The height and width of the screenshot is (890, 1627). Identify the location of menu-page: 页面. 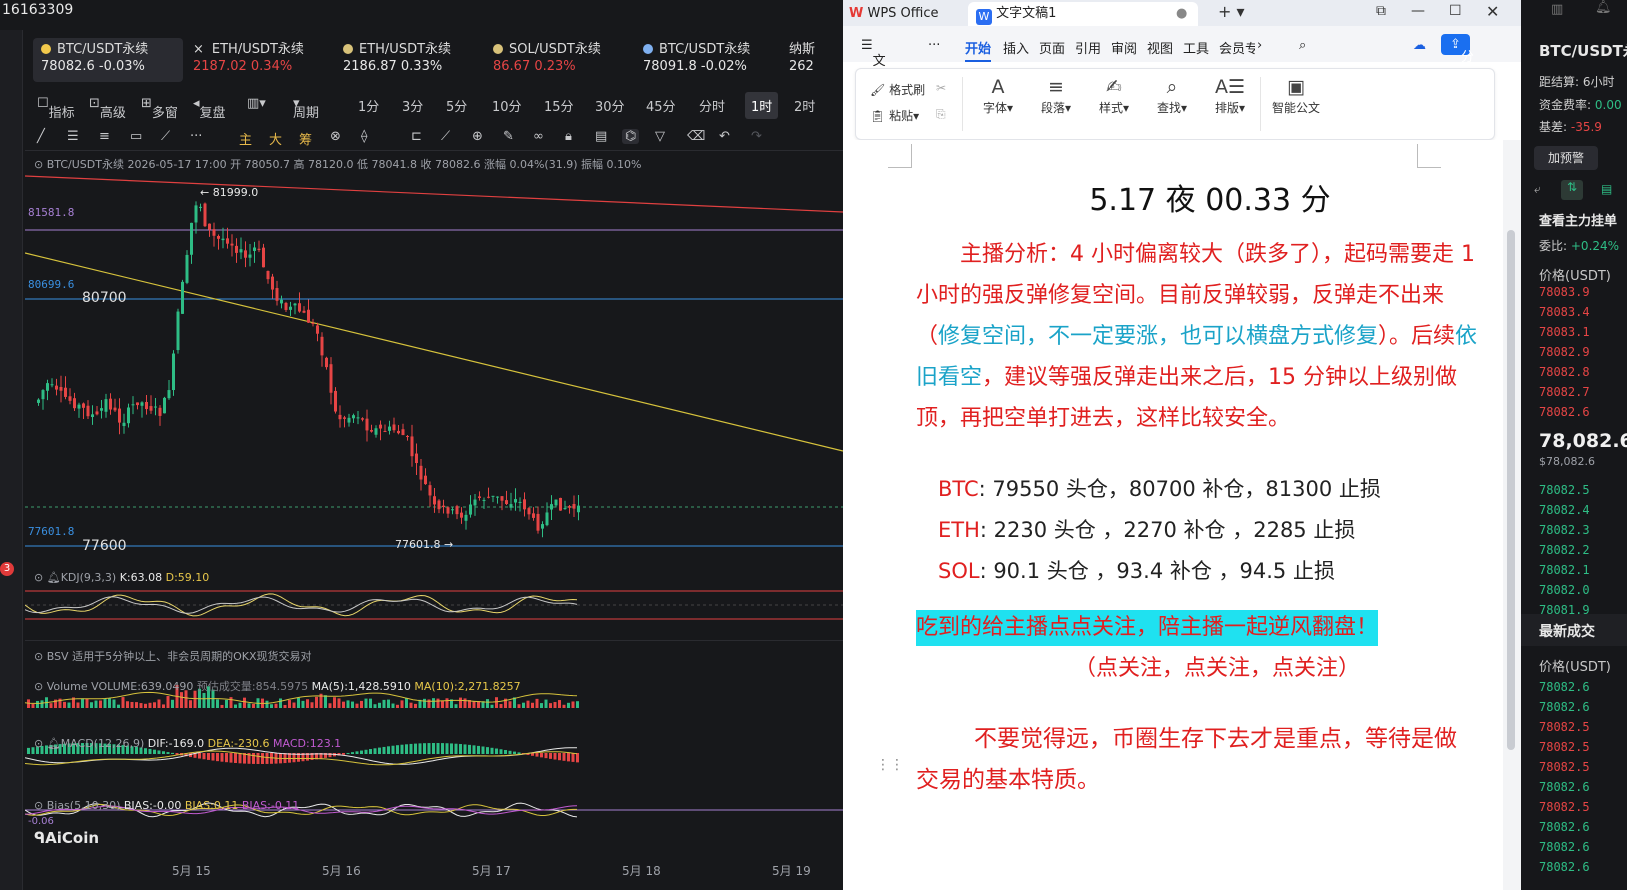
(1052, 47).